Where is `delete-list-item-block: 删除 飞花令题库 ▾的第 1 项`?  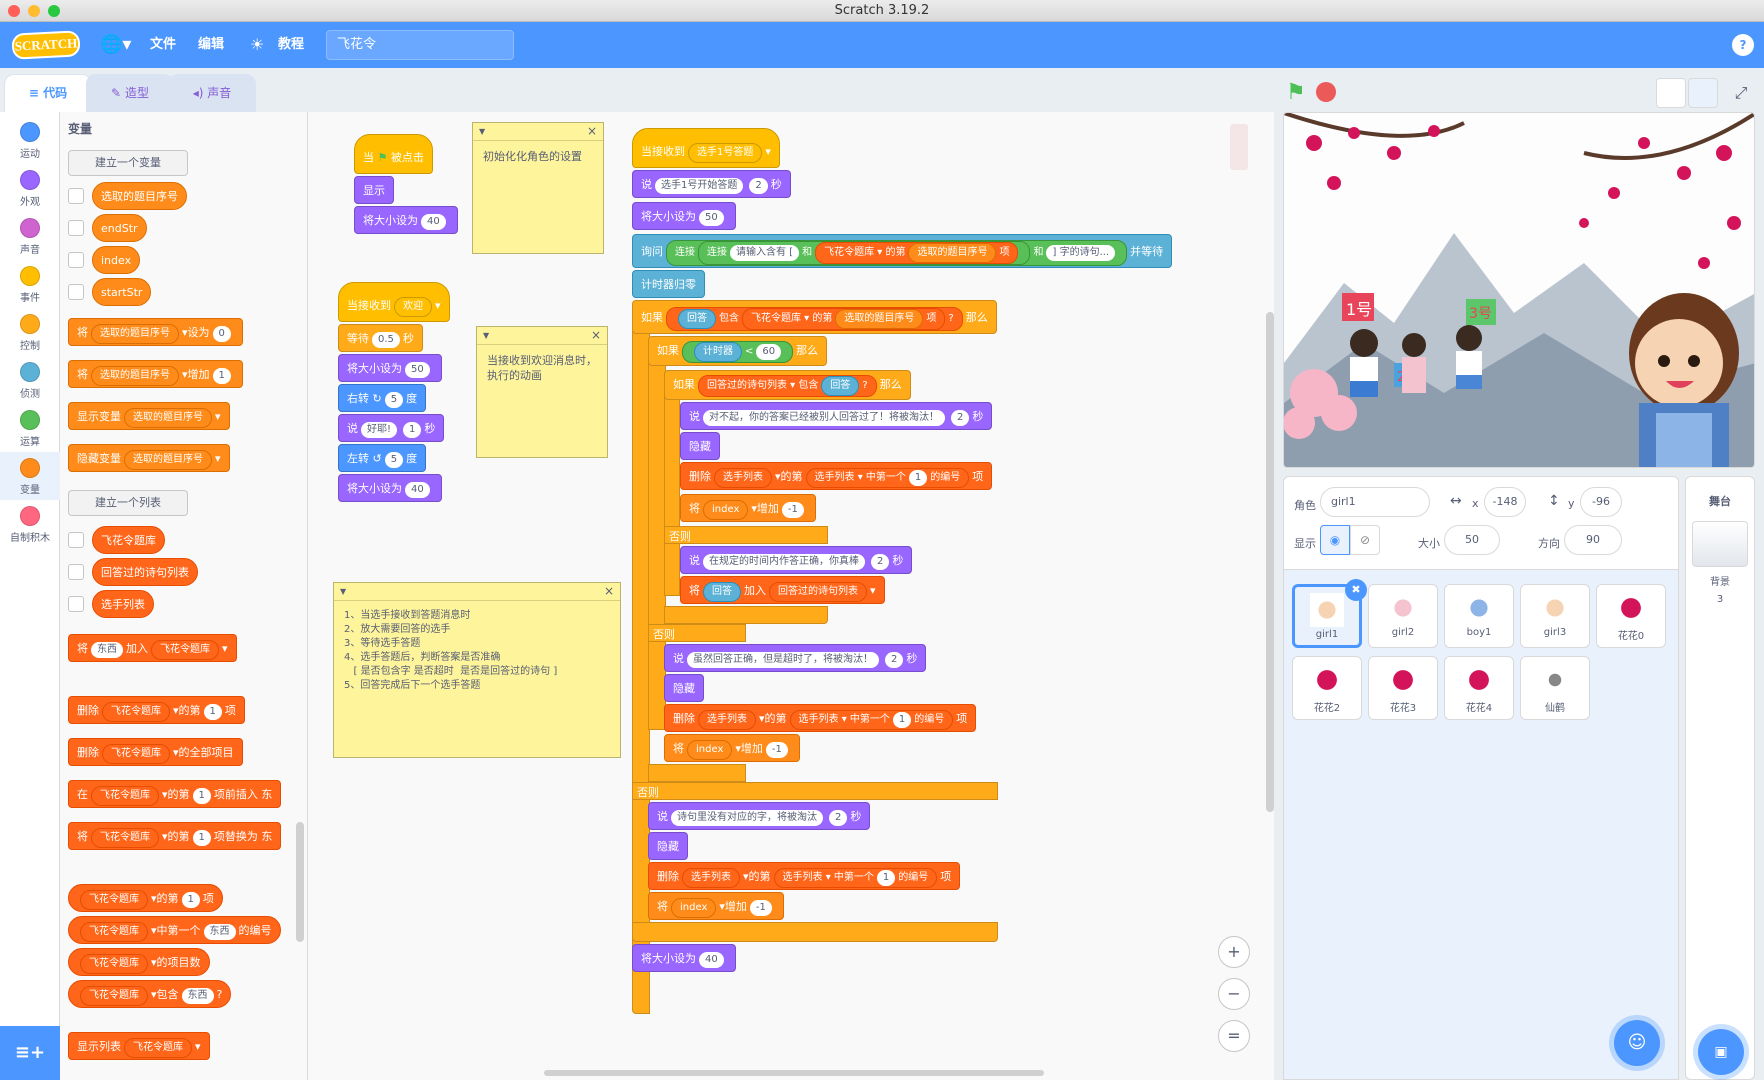 delete-list-item-block: 删除 飞花令题库 ▾的第 1 项 is located at coordinates (156, 710).